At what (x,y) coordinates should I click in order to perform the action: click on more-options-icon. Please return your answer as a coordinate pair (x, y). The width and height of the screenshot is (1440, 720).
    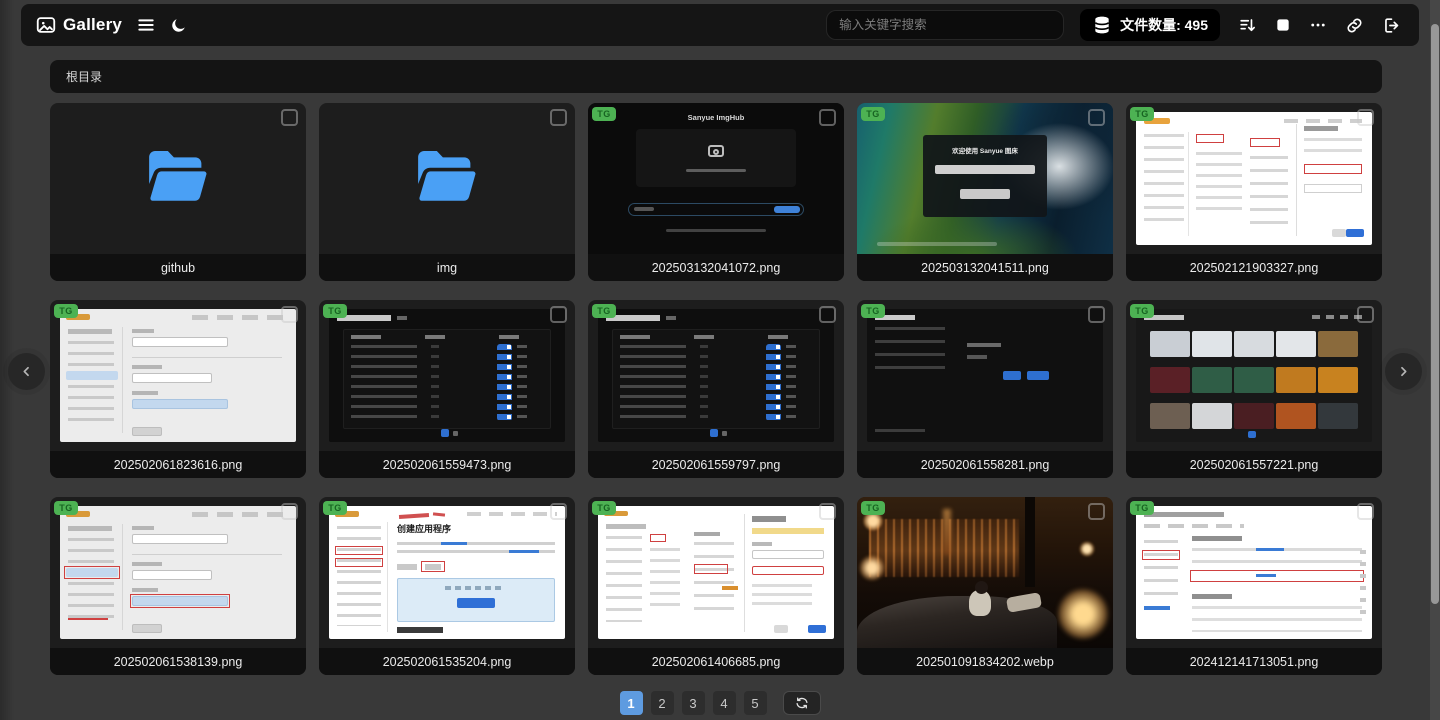
    Looking at the image, I should click on (1318, 25).